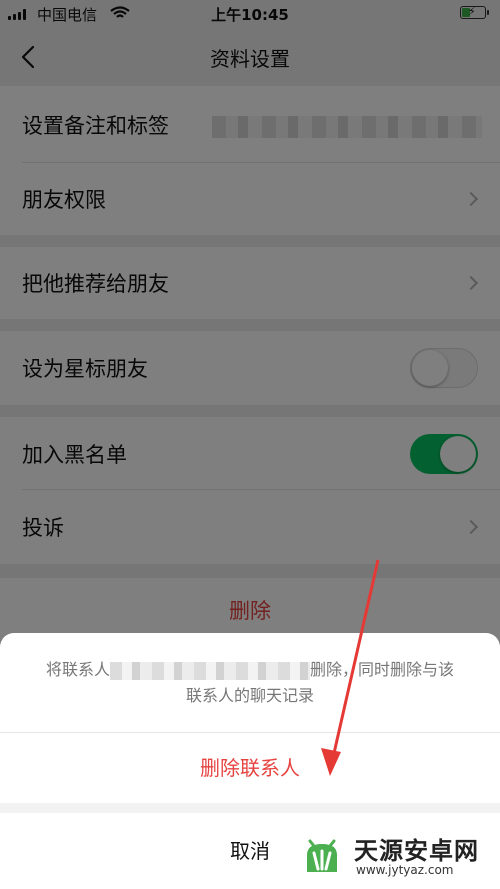  What do you see at coordinates (249, 695) in the screenshot?
I see `message-line2: 联系人的聊天记录` at bounding box center [249, 695].